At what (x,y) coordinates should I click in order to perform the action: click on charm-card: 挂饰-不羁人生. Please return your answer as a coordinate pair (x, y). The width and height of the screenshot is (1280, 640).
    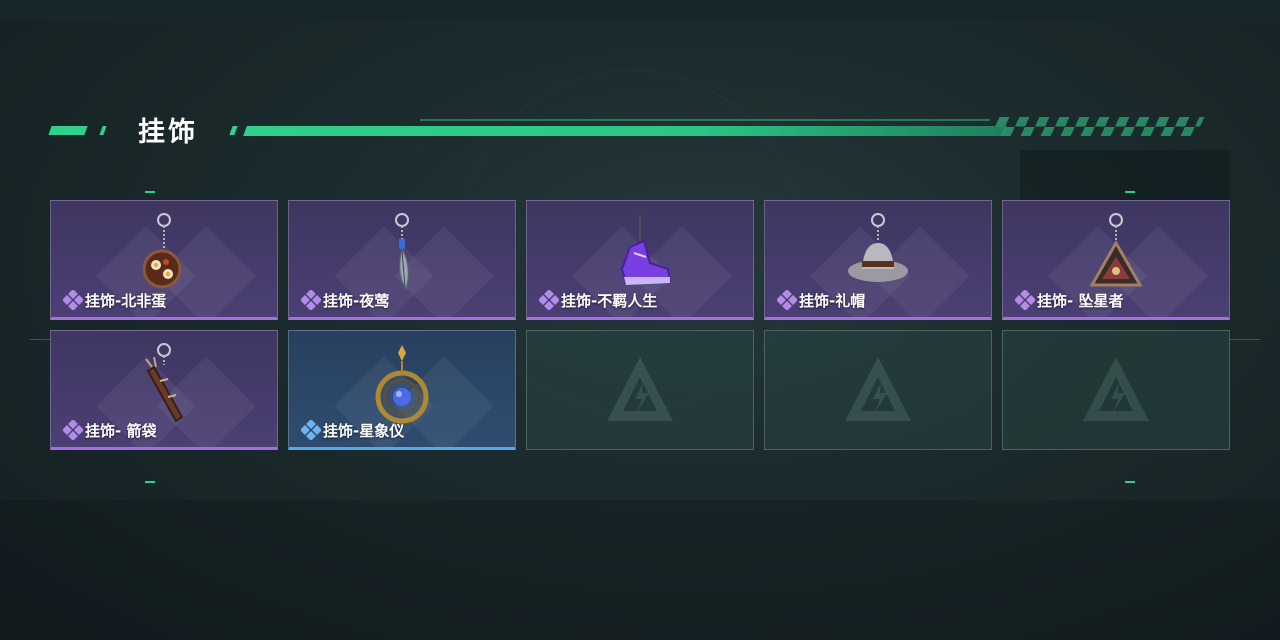
    Looking at the image, I should click on (640, 260).